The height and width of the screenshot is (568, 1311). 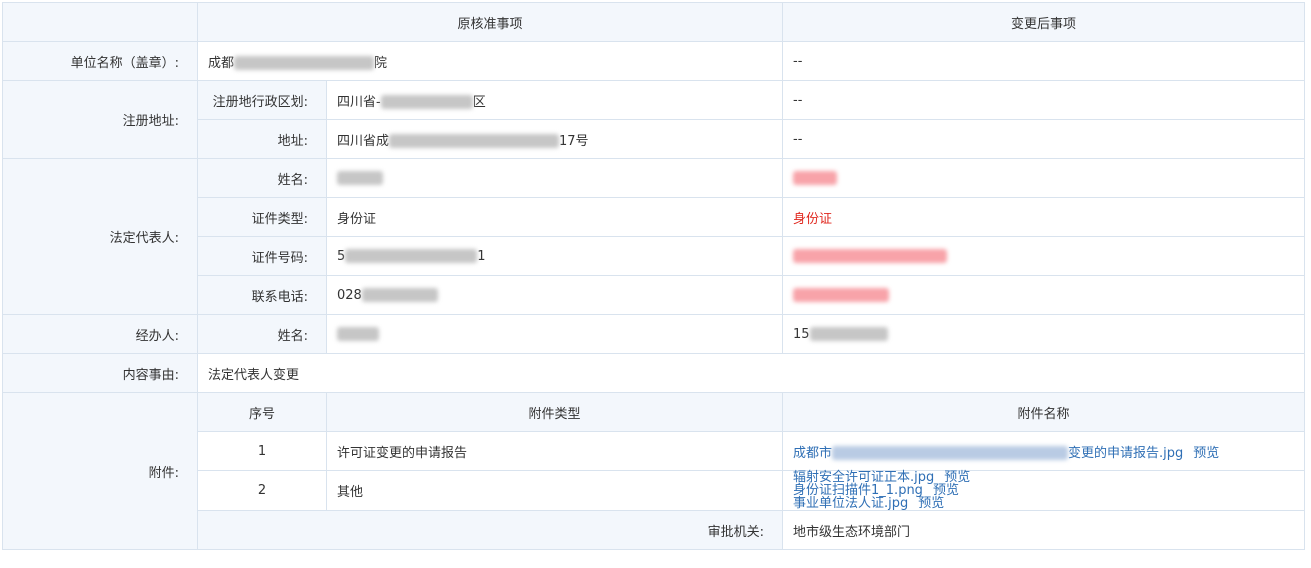 I want to click on attachments-label: 附件:, so click(x=100, y=471).